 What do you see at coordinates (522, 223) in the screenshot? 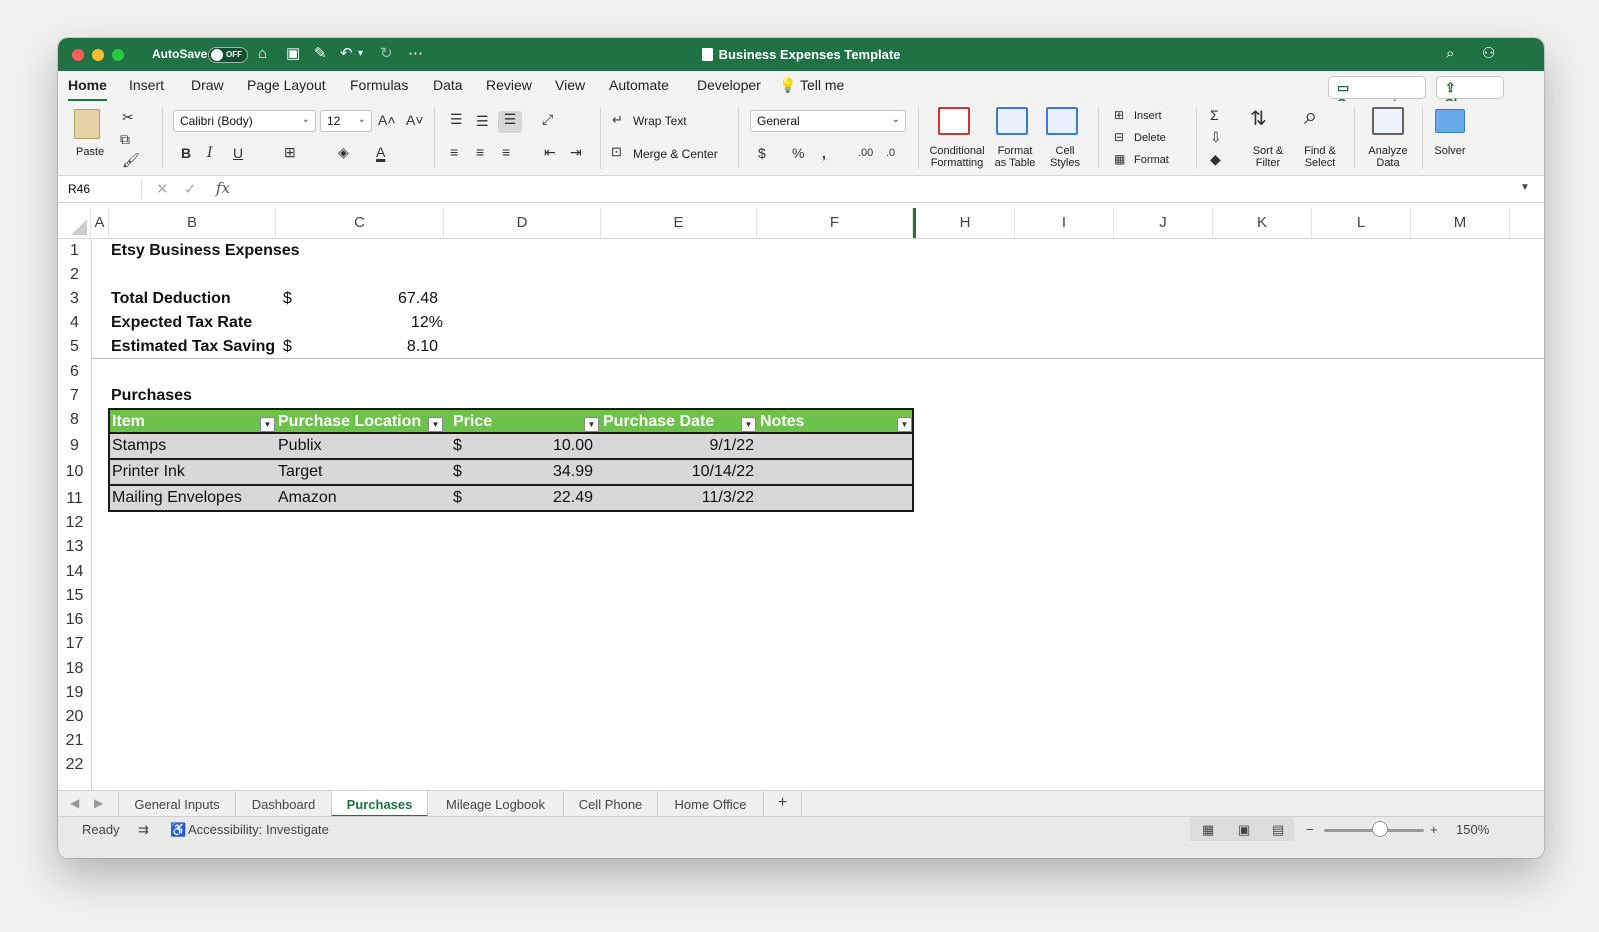
I see `column-header: D` at bounding box center [522, 223].